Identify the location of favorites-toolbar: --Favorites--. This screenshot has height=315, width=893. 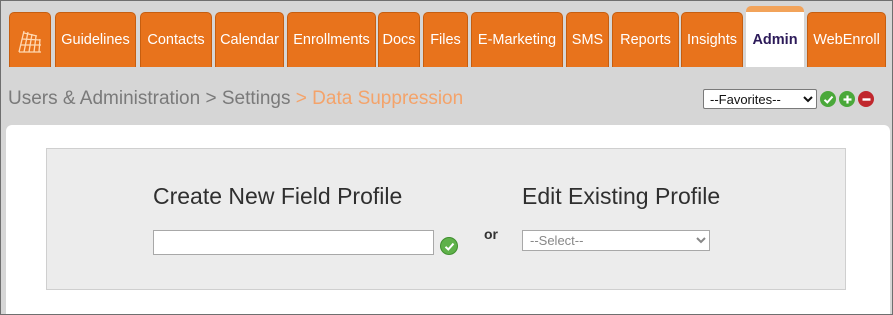
(788, 99).